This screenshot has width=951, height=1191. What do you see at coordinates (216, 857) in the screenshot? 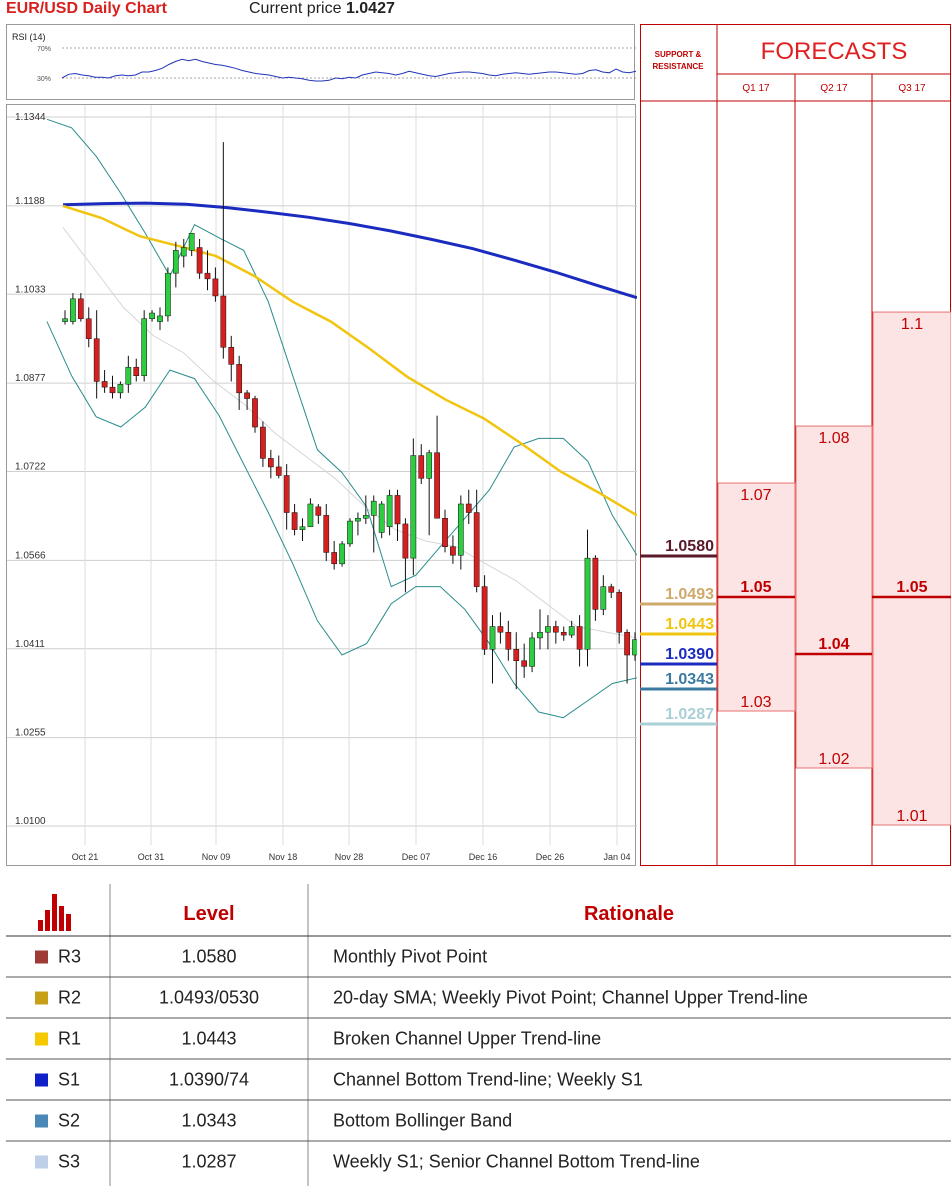
I see `x-tick-label: Nov 09` at bounding box center [216, 857].